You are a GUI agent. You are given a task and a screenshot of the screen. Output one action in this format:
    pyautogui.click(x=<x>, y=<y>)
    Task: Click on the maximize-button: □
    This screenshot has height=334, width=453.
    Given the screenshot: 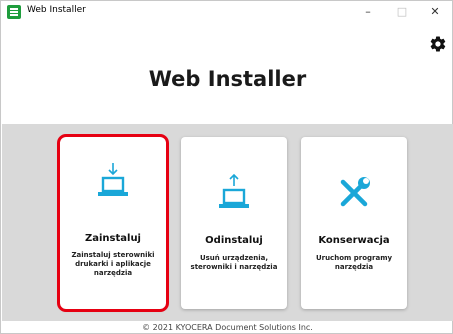 What is the action you would take?
    pyautogui.click(x=402, y=12)
    